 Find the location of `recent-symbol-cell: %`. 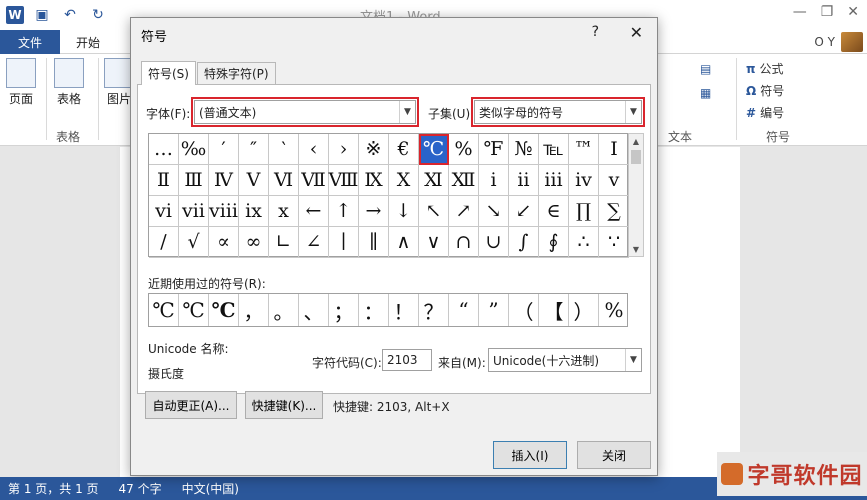

recent-symbol-cell: % is located at coordinates (614, 310).